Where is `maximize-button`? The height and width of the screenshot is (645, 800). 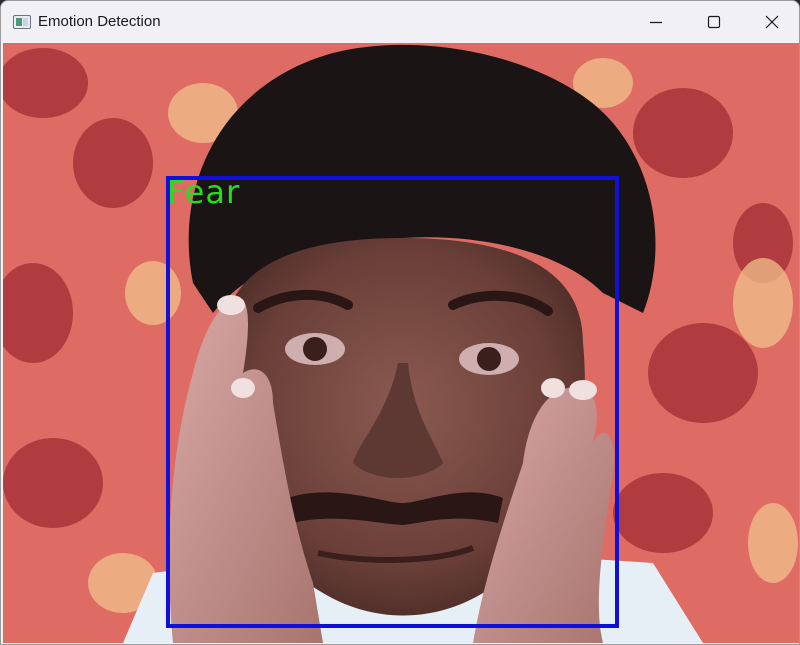 maximize-button is located at coordinates (714, 22).